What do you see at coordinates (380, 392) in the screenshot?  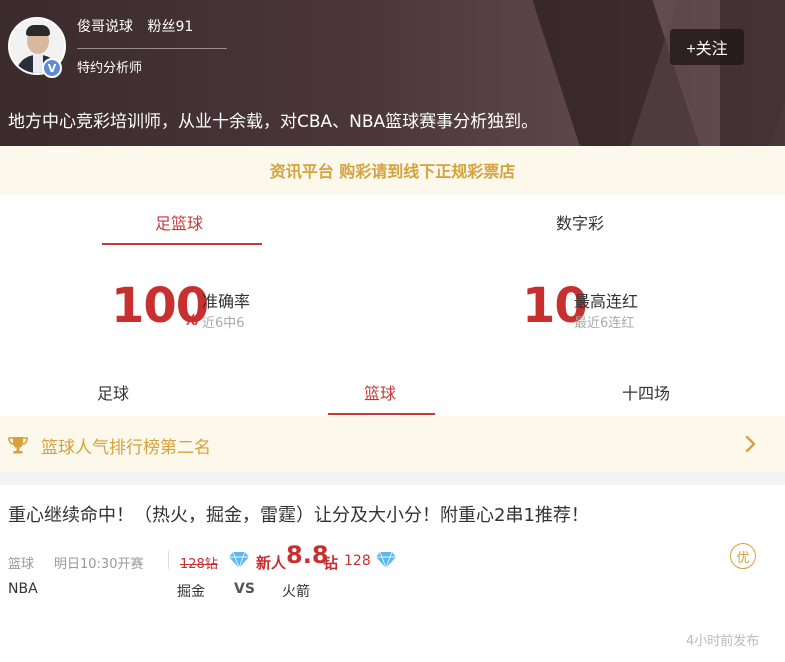 I see `tab-basketball: 篮球` at bounding box center [380, 392].